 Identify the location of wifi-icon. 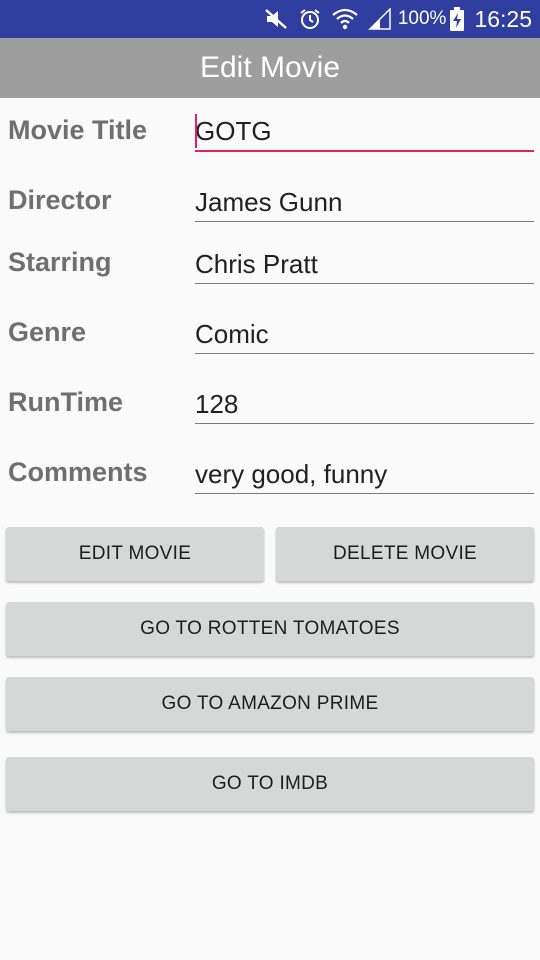
(345, 19).